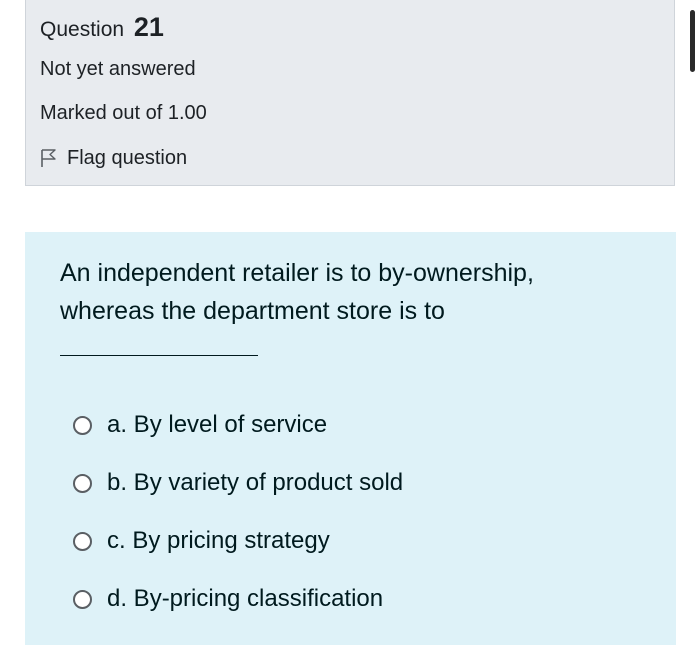 The image size is (700, 645). What do you see at coordinates (82, 29) in the screenshot?
I see `question-label: Question` at bounding box center [82, 29].